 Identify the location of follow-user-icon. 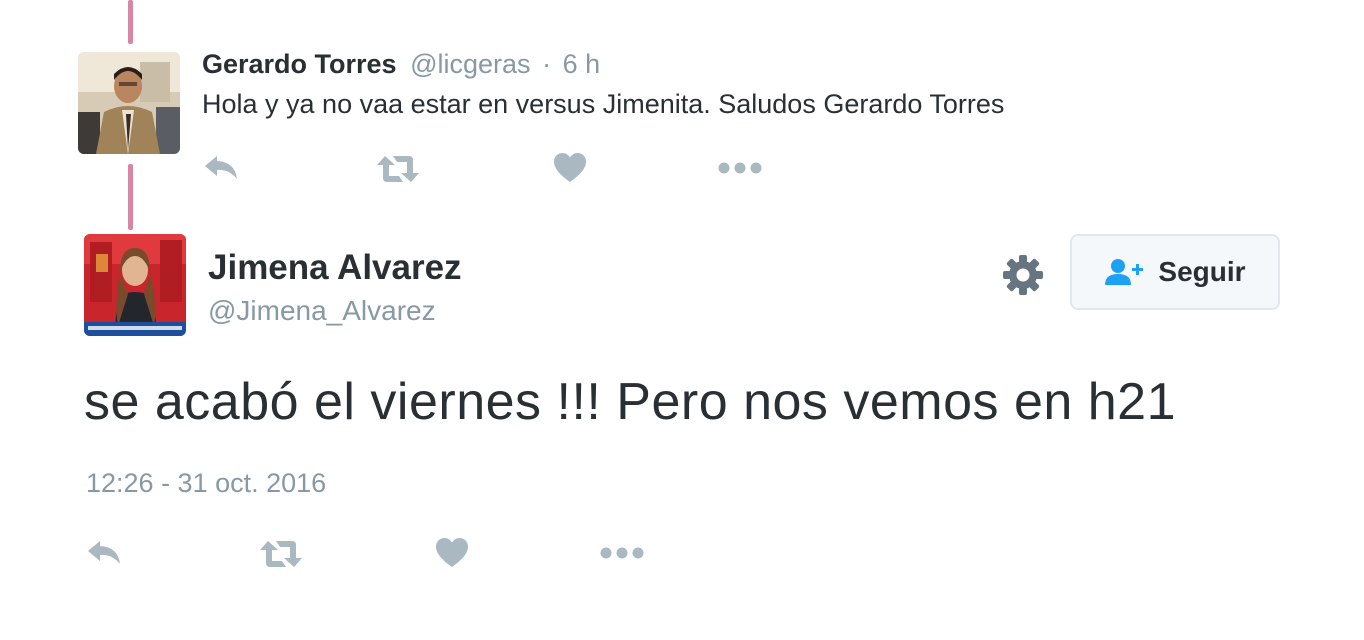
(1124, 272).